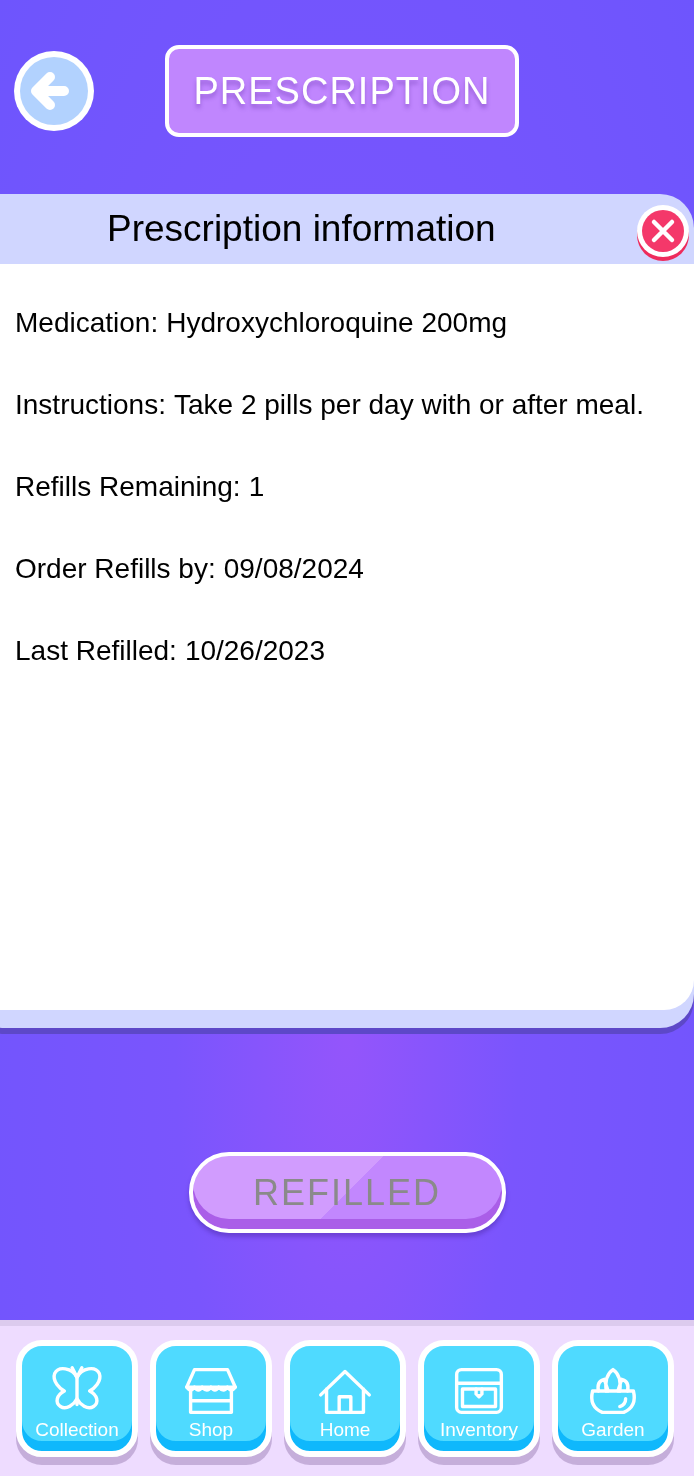  I want to click on field-value: Take 2 pills per day with or after meal., so click(409, 405).